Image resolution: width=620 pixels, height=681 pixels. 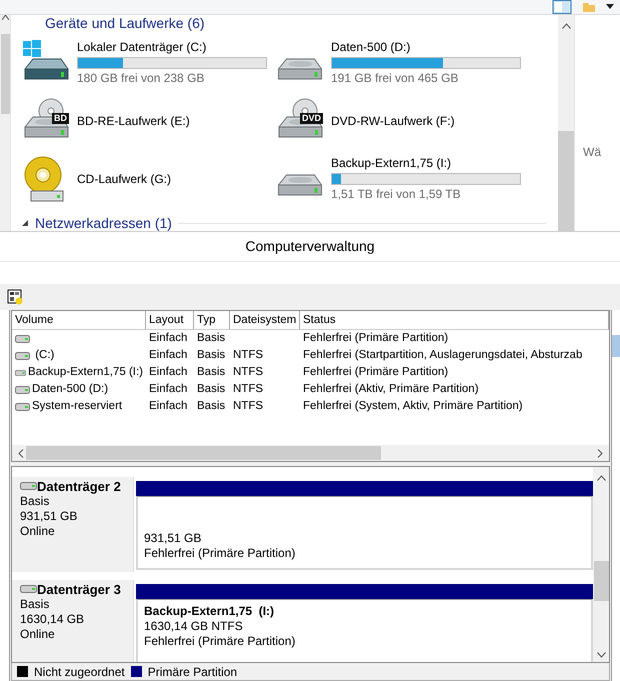 What do you see at coordinates (49, 516) in the screenshot?
I see `disk-size: 931,51 GB` at bounding box center [49, 516].